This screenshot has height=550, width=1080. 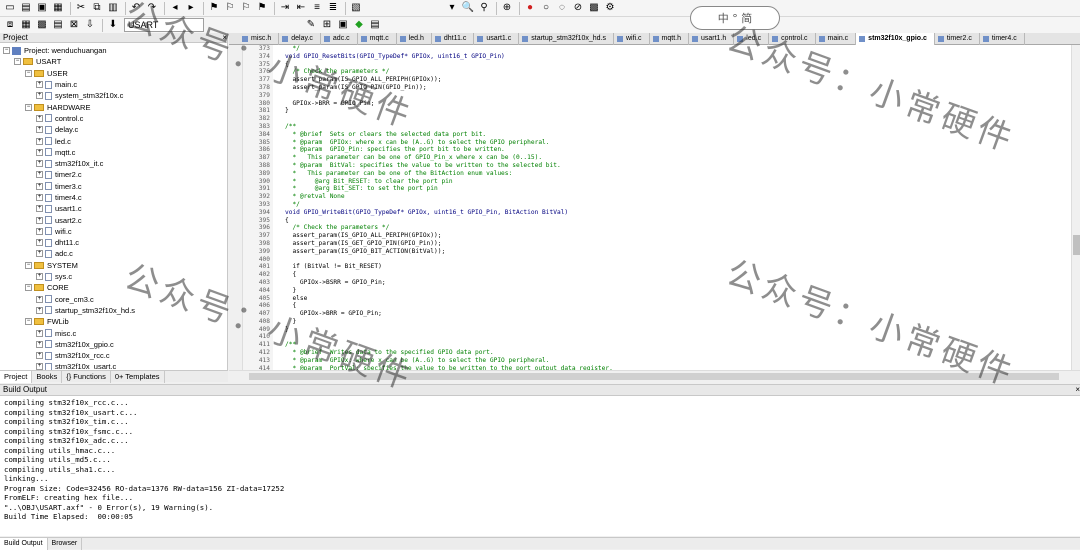 I want to click on bookmark-clear-icon: ⚑, so click(x=262, y=8).